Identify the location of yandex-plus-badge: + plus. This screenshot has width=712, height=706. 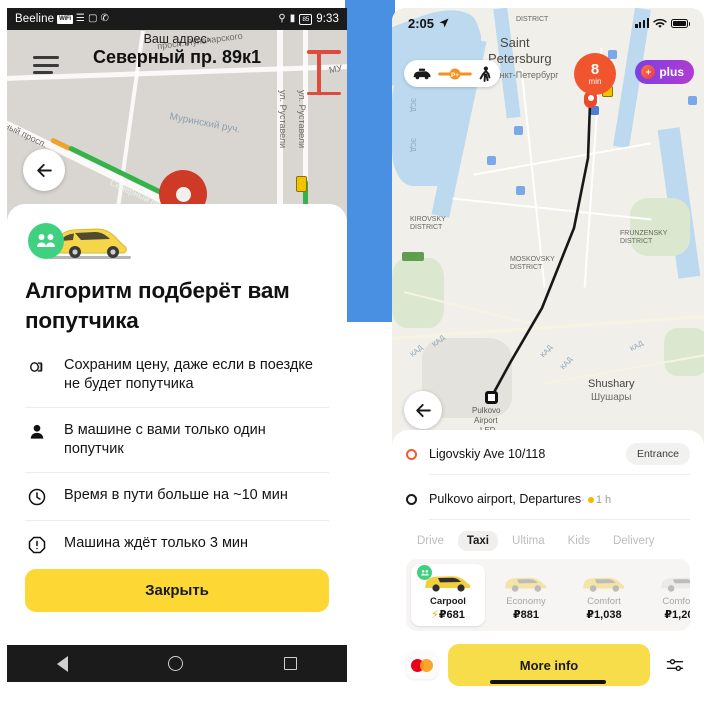
(664, 72).